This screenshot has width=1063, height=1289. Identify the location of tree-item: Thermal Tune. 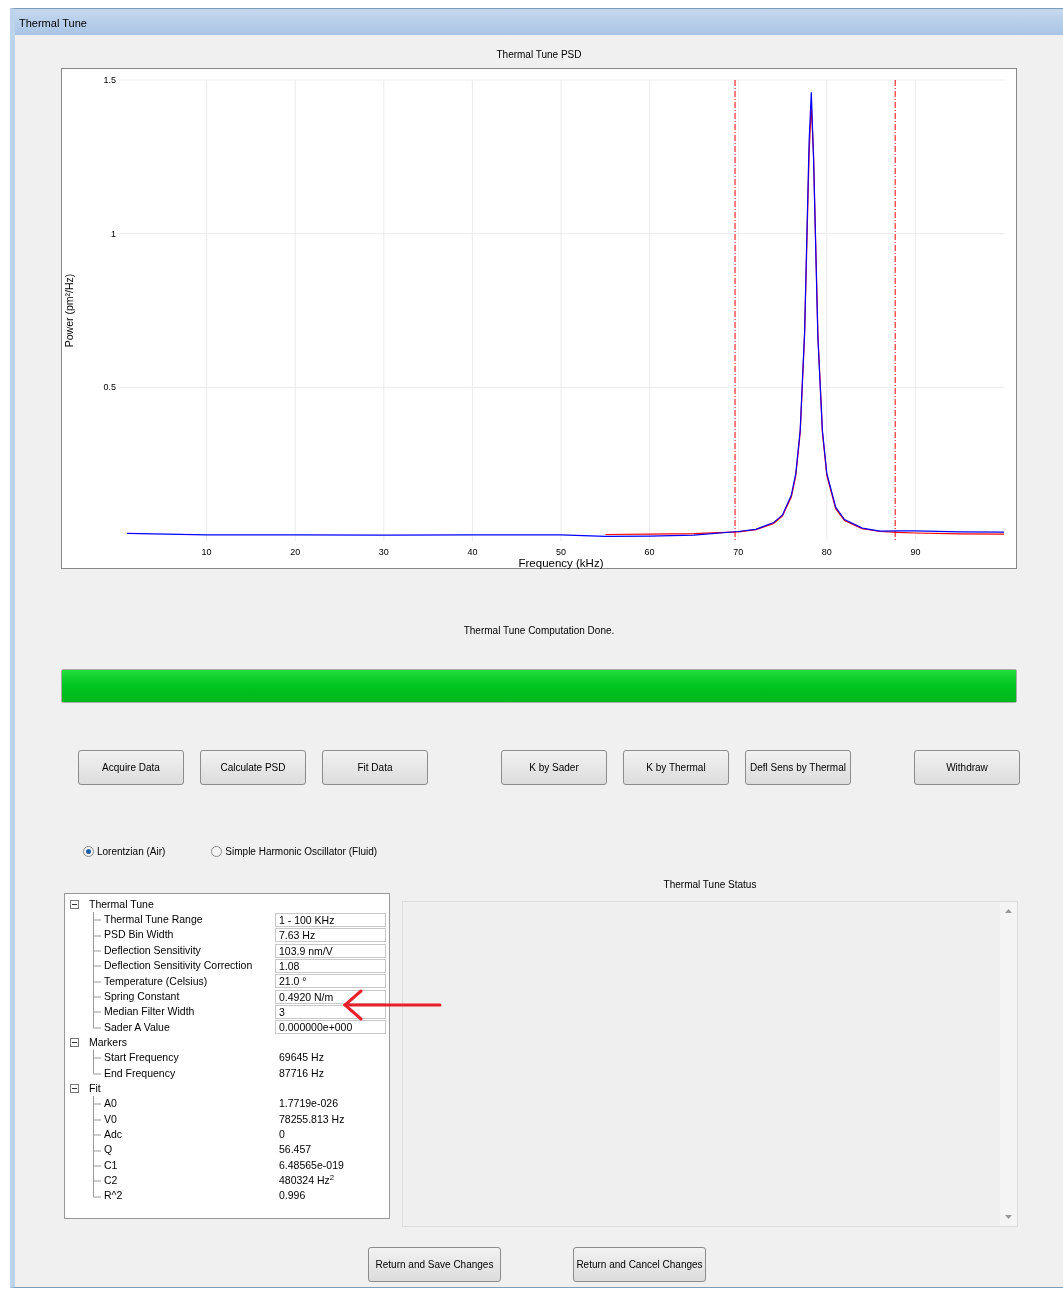
(121, 904).